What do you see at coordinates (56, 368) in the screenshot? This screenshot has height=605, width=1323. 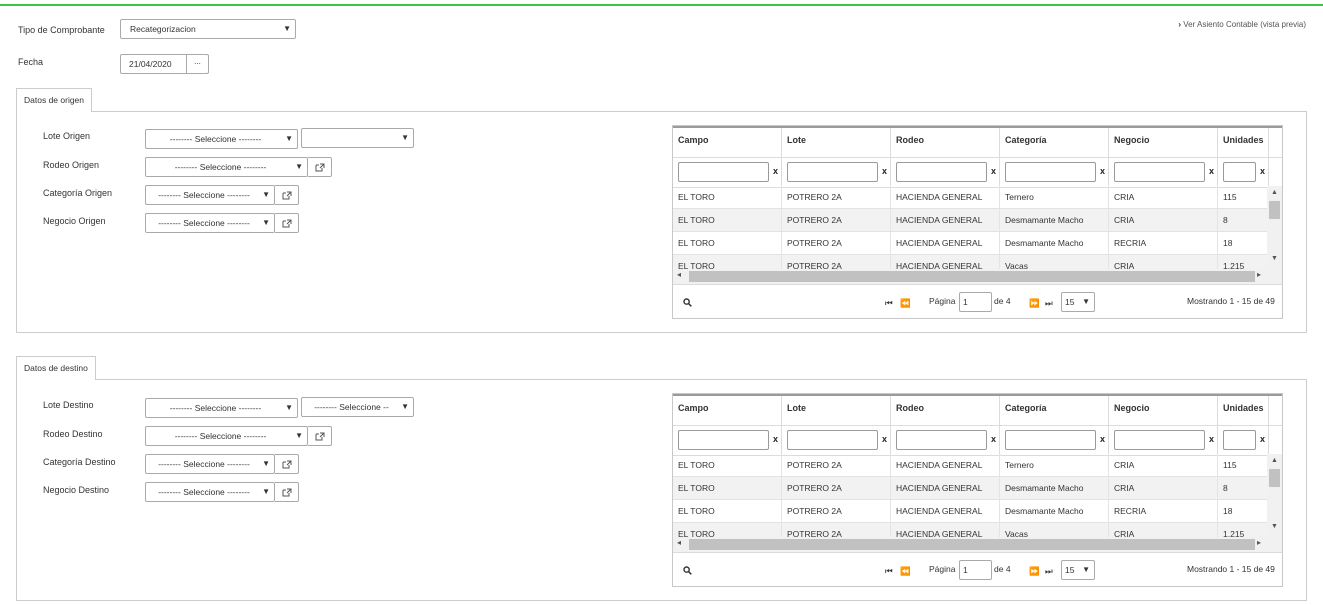 I see `tab-datos-destino: Datos de destino` at bounding box center [56, 368].